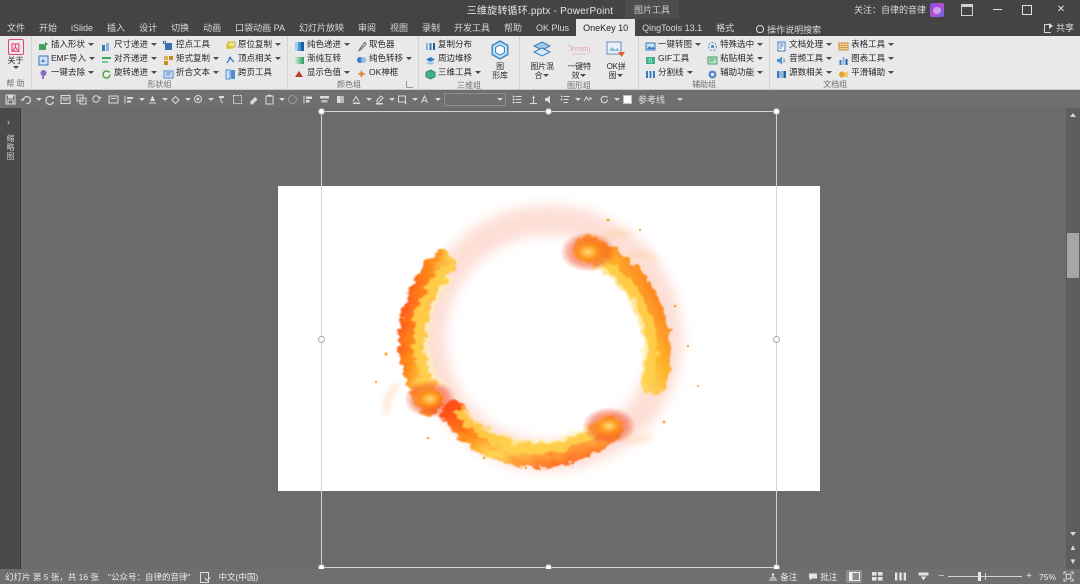 Image resolution: width=1080 pixels, height=584 pixels. Describe the element at coordinates (308, 99) in the screenshot. I see `merge-shapes-icon` at that location.